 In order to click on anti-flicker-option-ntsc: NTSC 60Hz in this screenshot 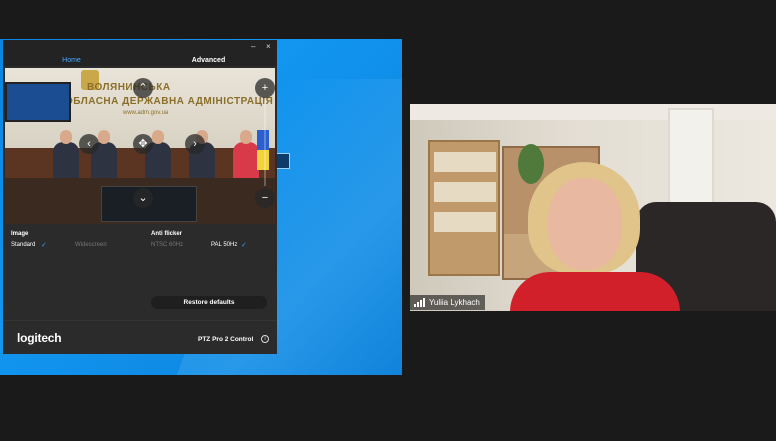, I will do `click(167, 245)`.